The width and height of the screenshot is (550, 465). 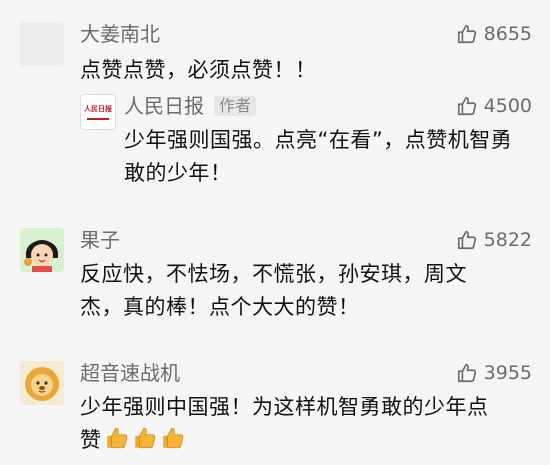 I want to click on like-button: 4500, so click(x=494, y=106).